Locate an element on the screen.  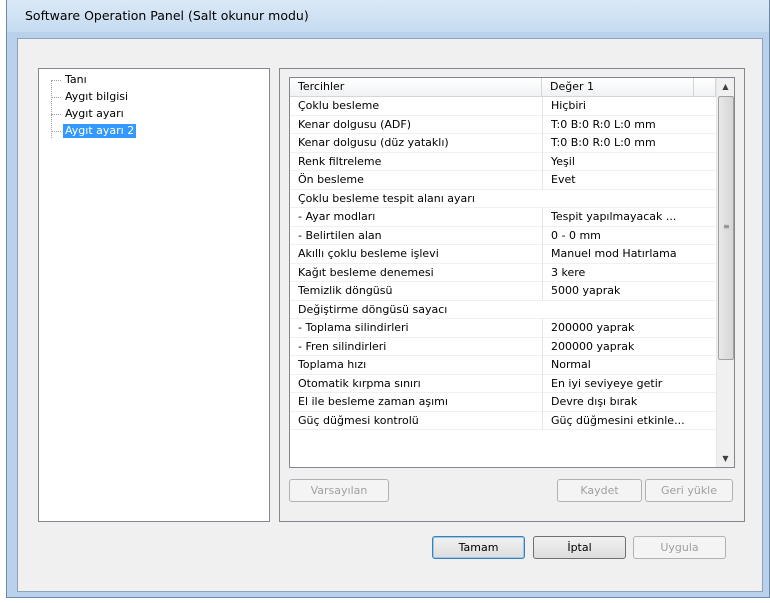
table-row: Değiştirme döngüsü sayacı is located at coordinates (503, 310).